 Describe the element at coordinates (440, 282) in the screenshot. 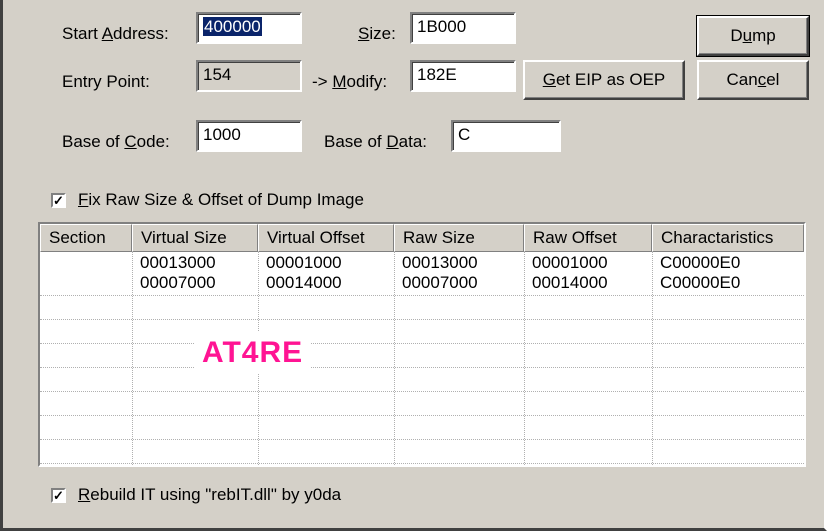

I see `cell-raw-size: 00007000` at that location.